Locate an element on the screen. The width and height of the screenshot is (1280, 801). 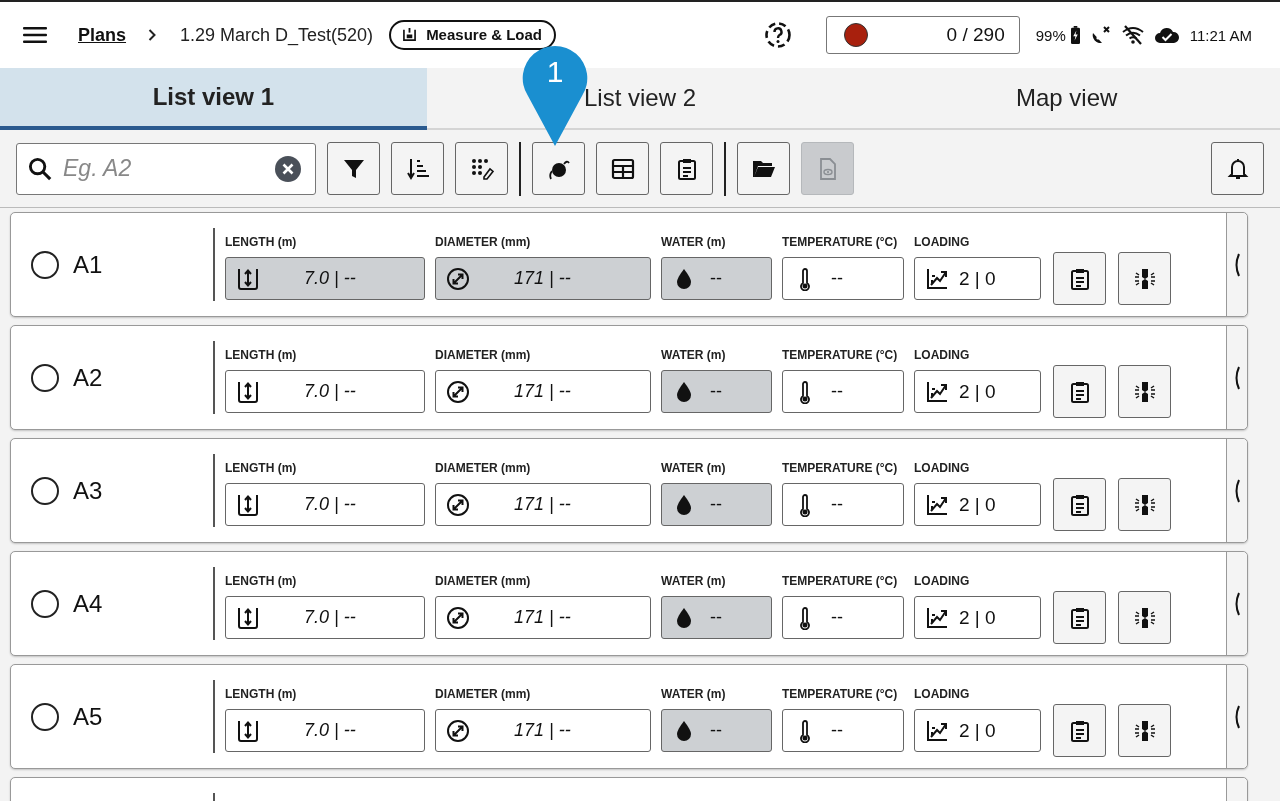
dots-pencil-icon is located at coordinates (481, 168).